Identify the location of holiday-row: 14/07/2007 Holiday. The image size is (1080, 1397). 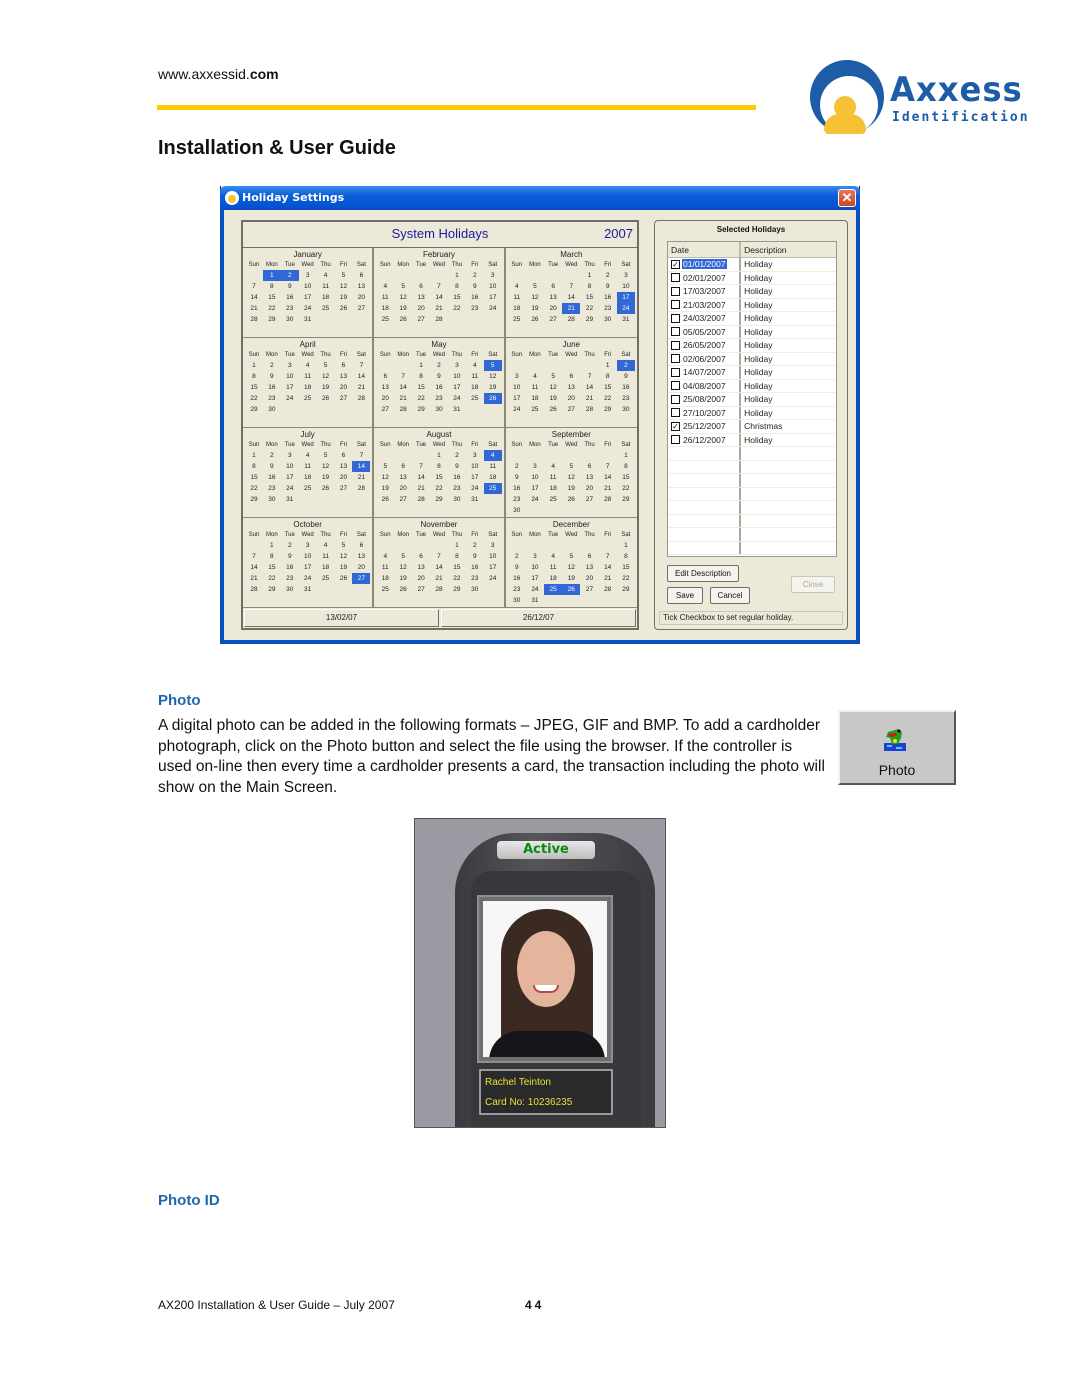
(752, 373).